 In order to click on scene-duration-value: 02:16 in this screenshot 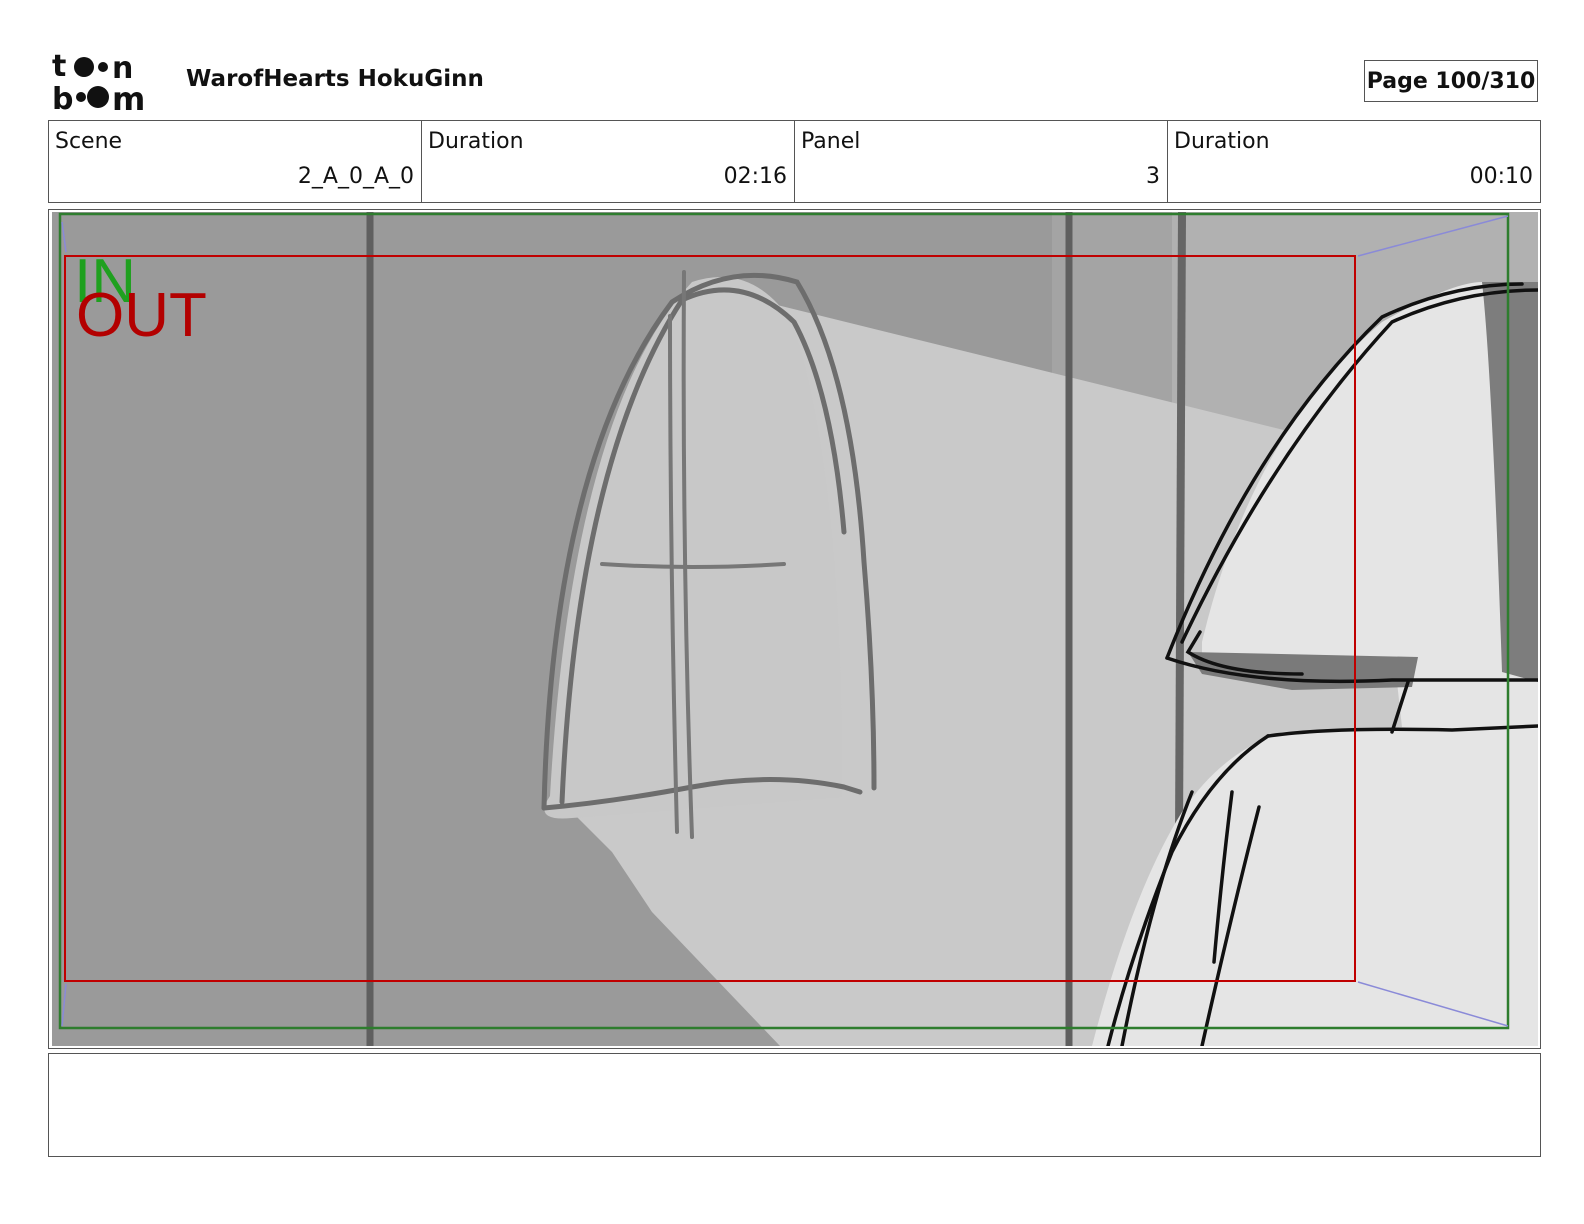, I will do `click(755, 176)`.